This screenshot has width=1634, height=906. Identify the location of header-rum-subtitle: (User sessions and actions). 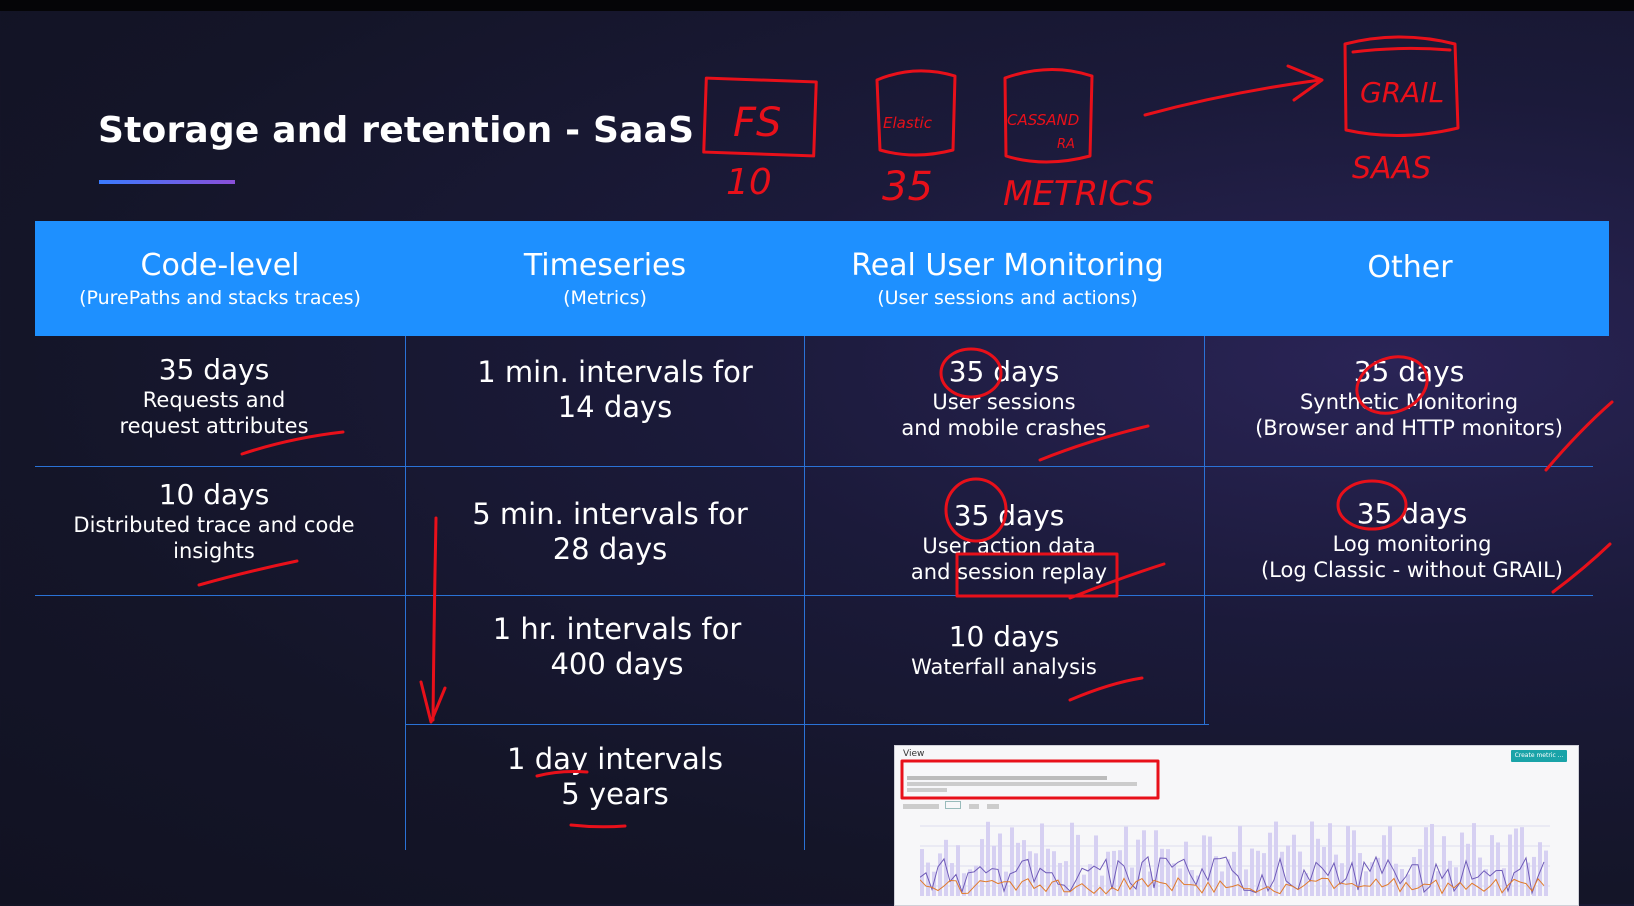
(1007, 298).